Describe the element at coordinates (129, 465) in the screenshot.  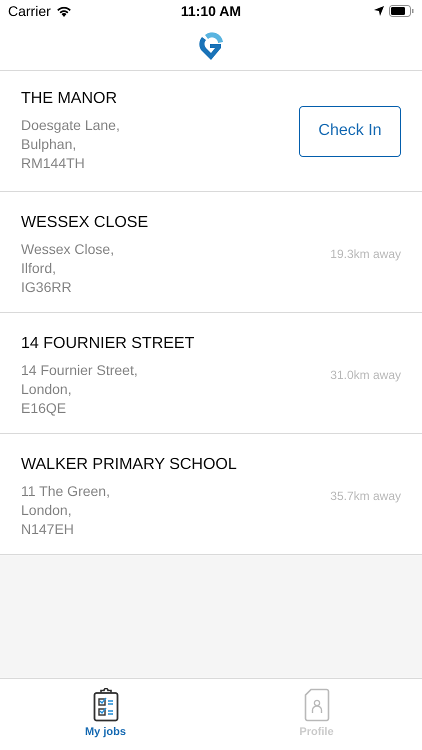
I see `job-title: WALKER PRIMARY SCHOOL` at that location.